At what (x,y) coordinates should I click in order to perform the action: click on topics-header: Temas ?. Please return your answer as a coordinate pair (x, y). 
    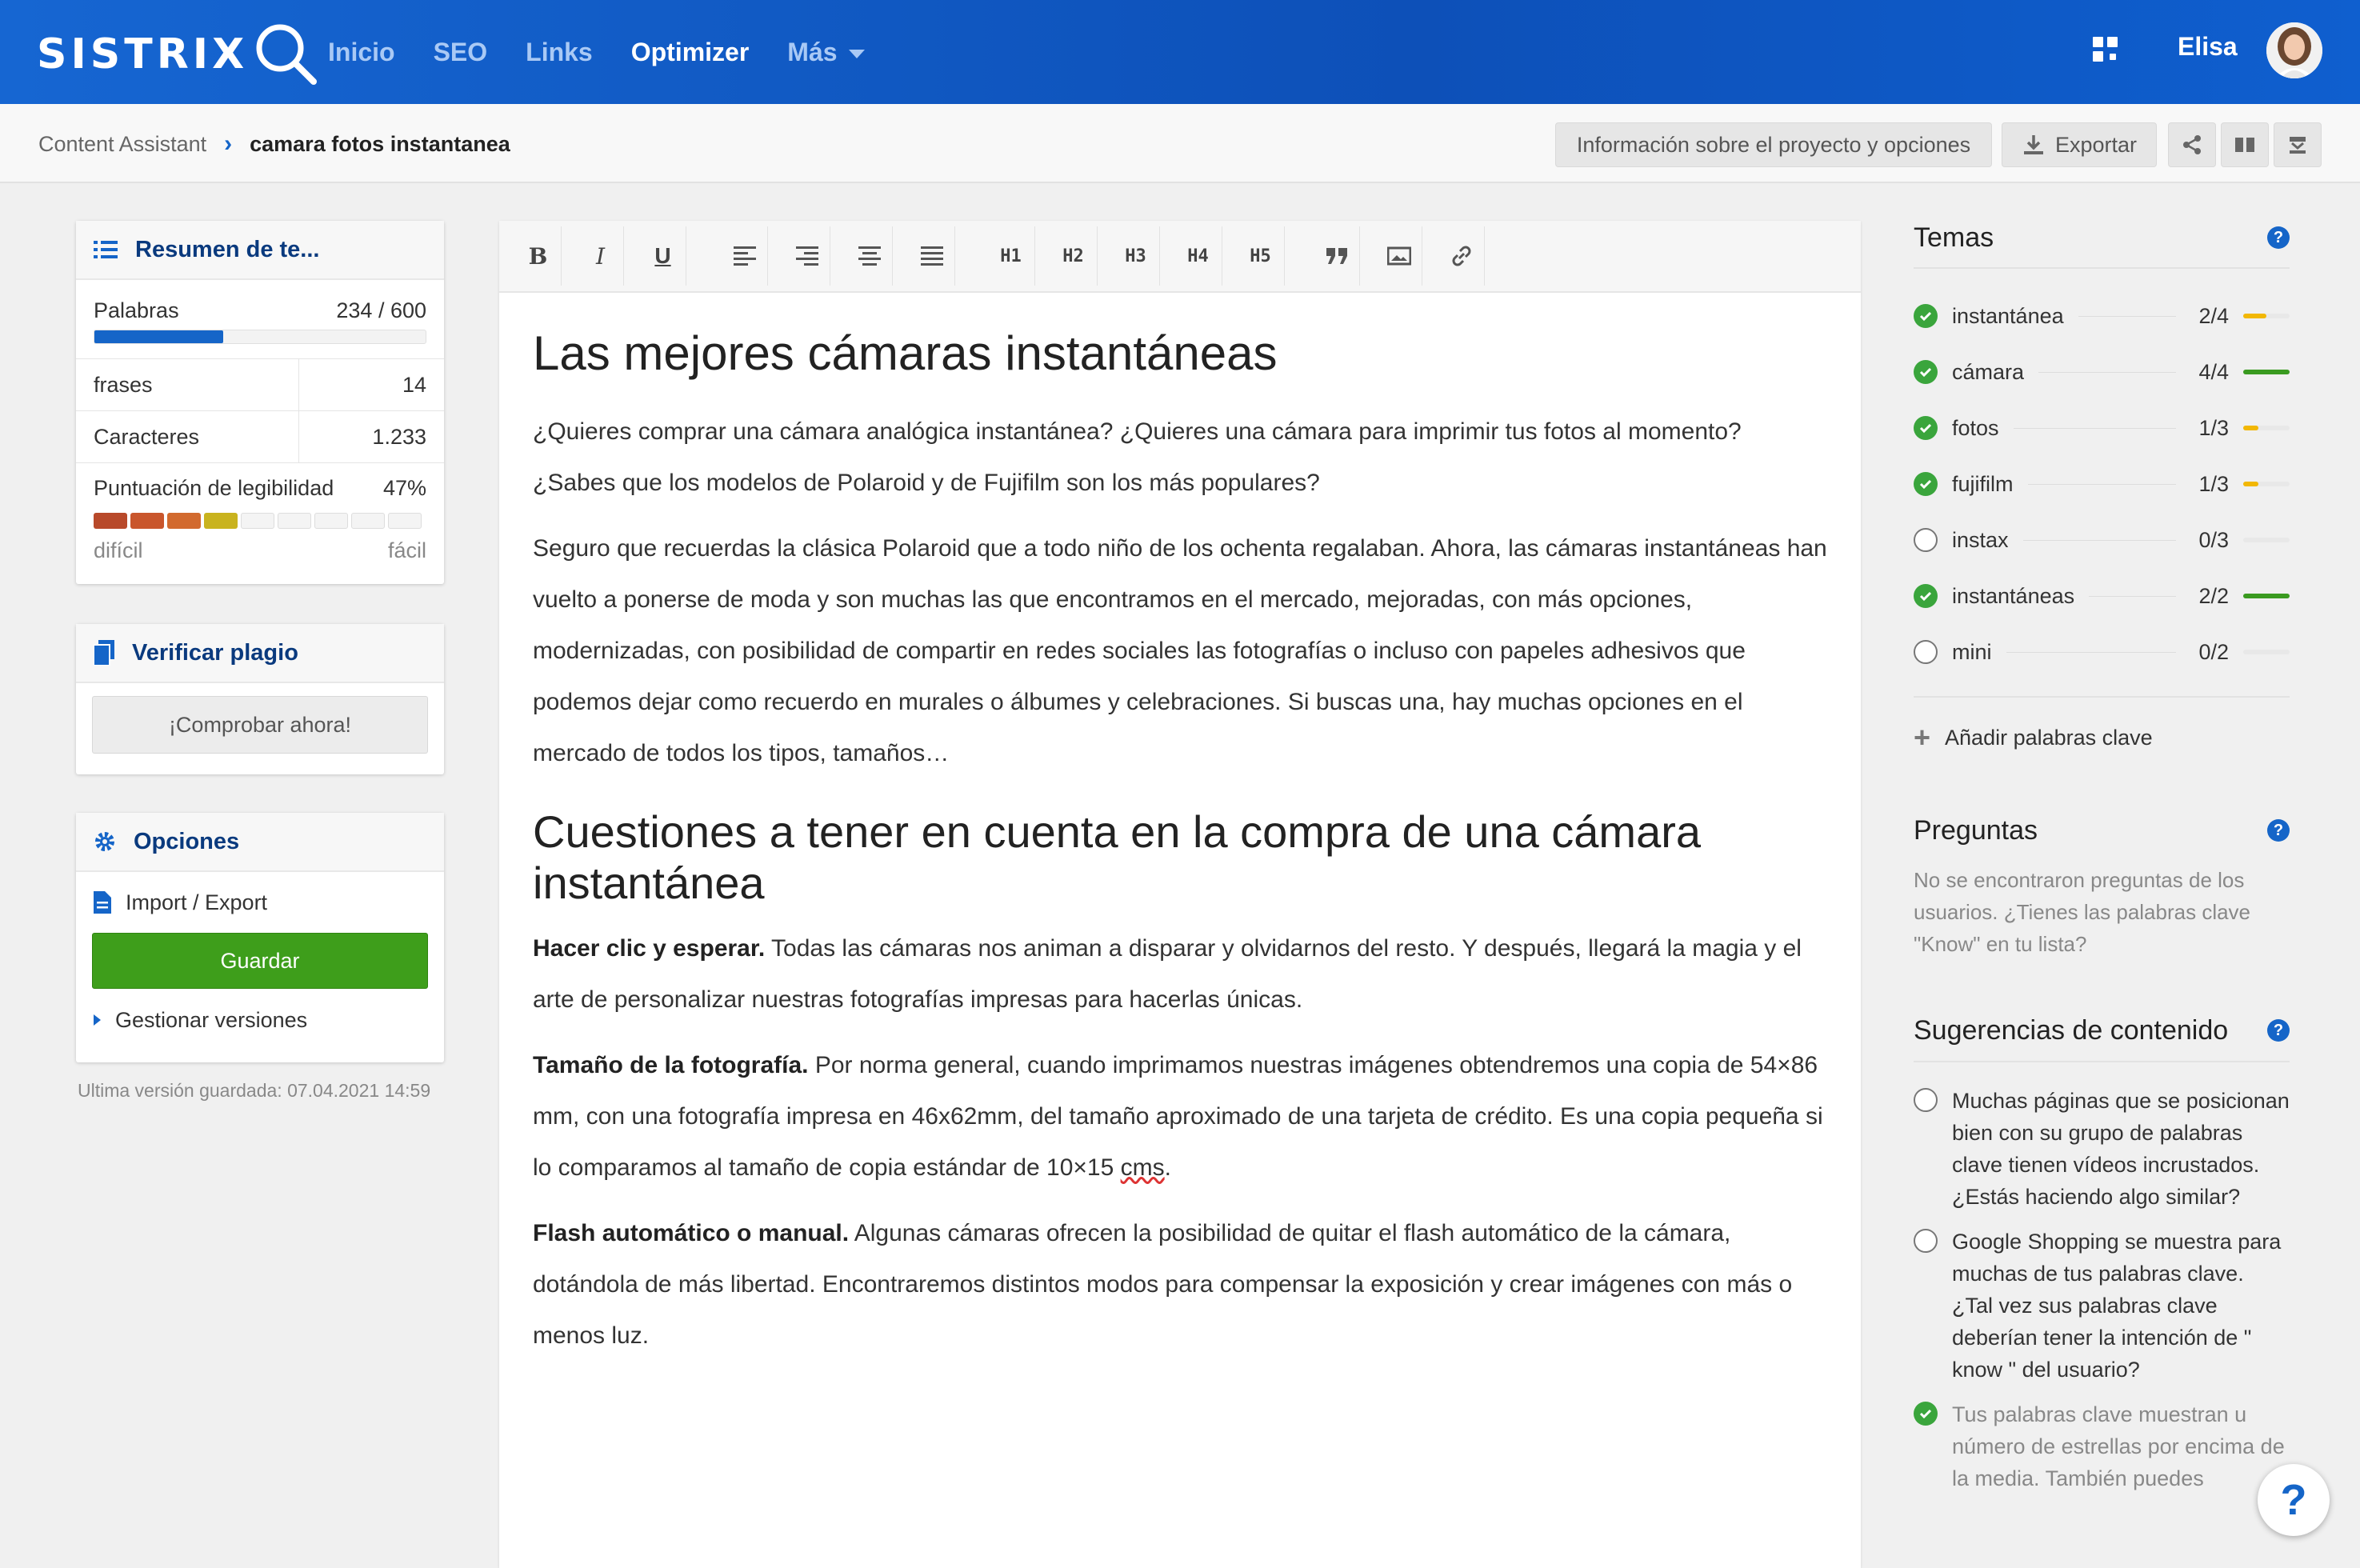
    Looking at the image, I should click on (2102, 237).